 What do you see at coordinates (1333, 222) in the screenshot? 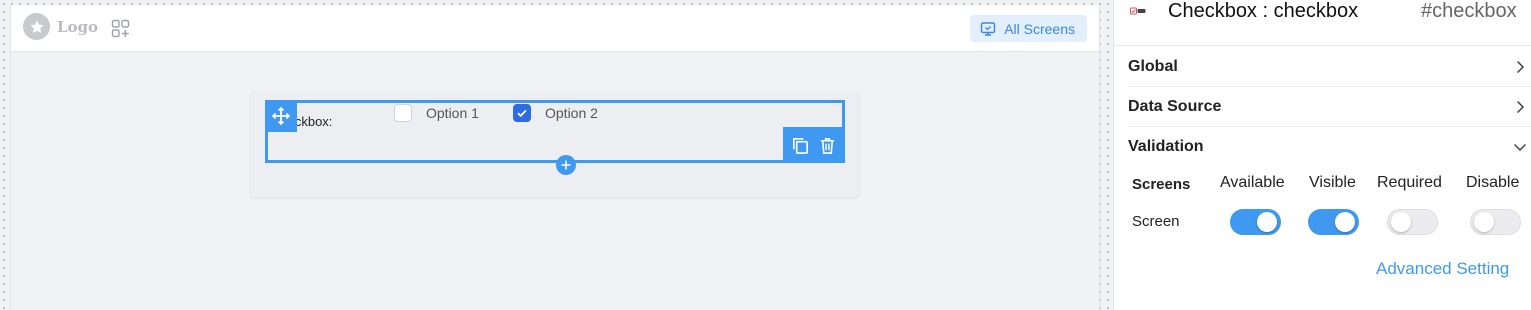
I see `visible-toggle` at bounding box center [1333, 222].